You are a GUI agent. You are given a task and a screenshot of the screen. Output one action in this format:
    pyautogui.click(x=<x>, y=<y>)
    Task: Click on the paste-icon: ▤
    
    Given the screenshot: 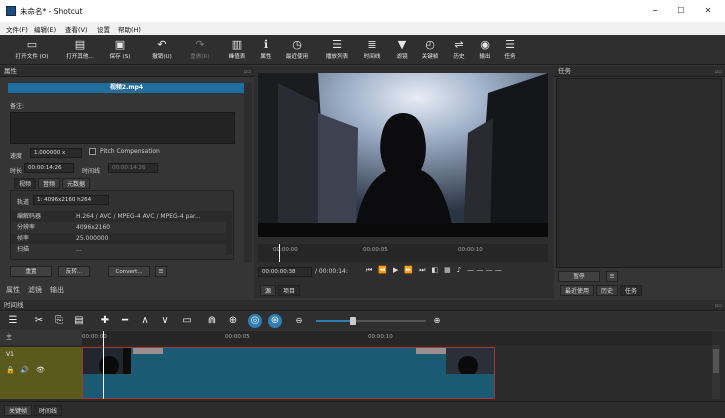 What is the action you would take?
    pyautogui.click(x=79, y=321)
    